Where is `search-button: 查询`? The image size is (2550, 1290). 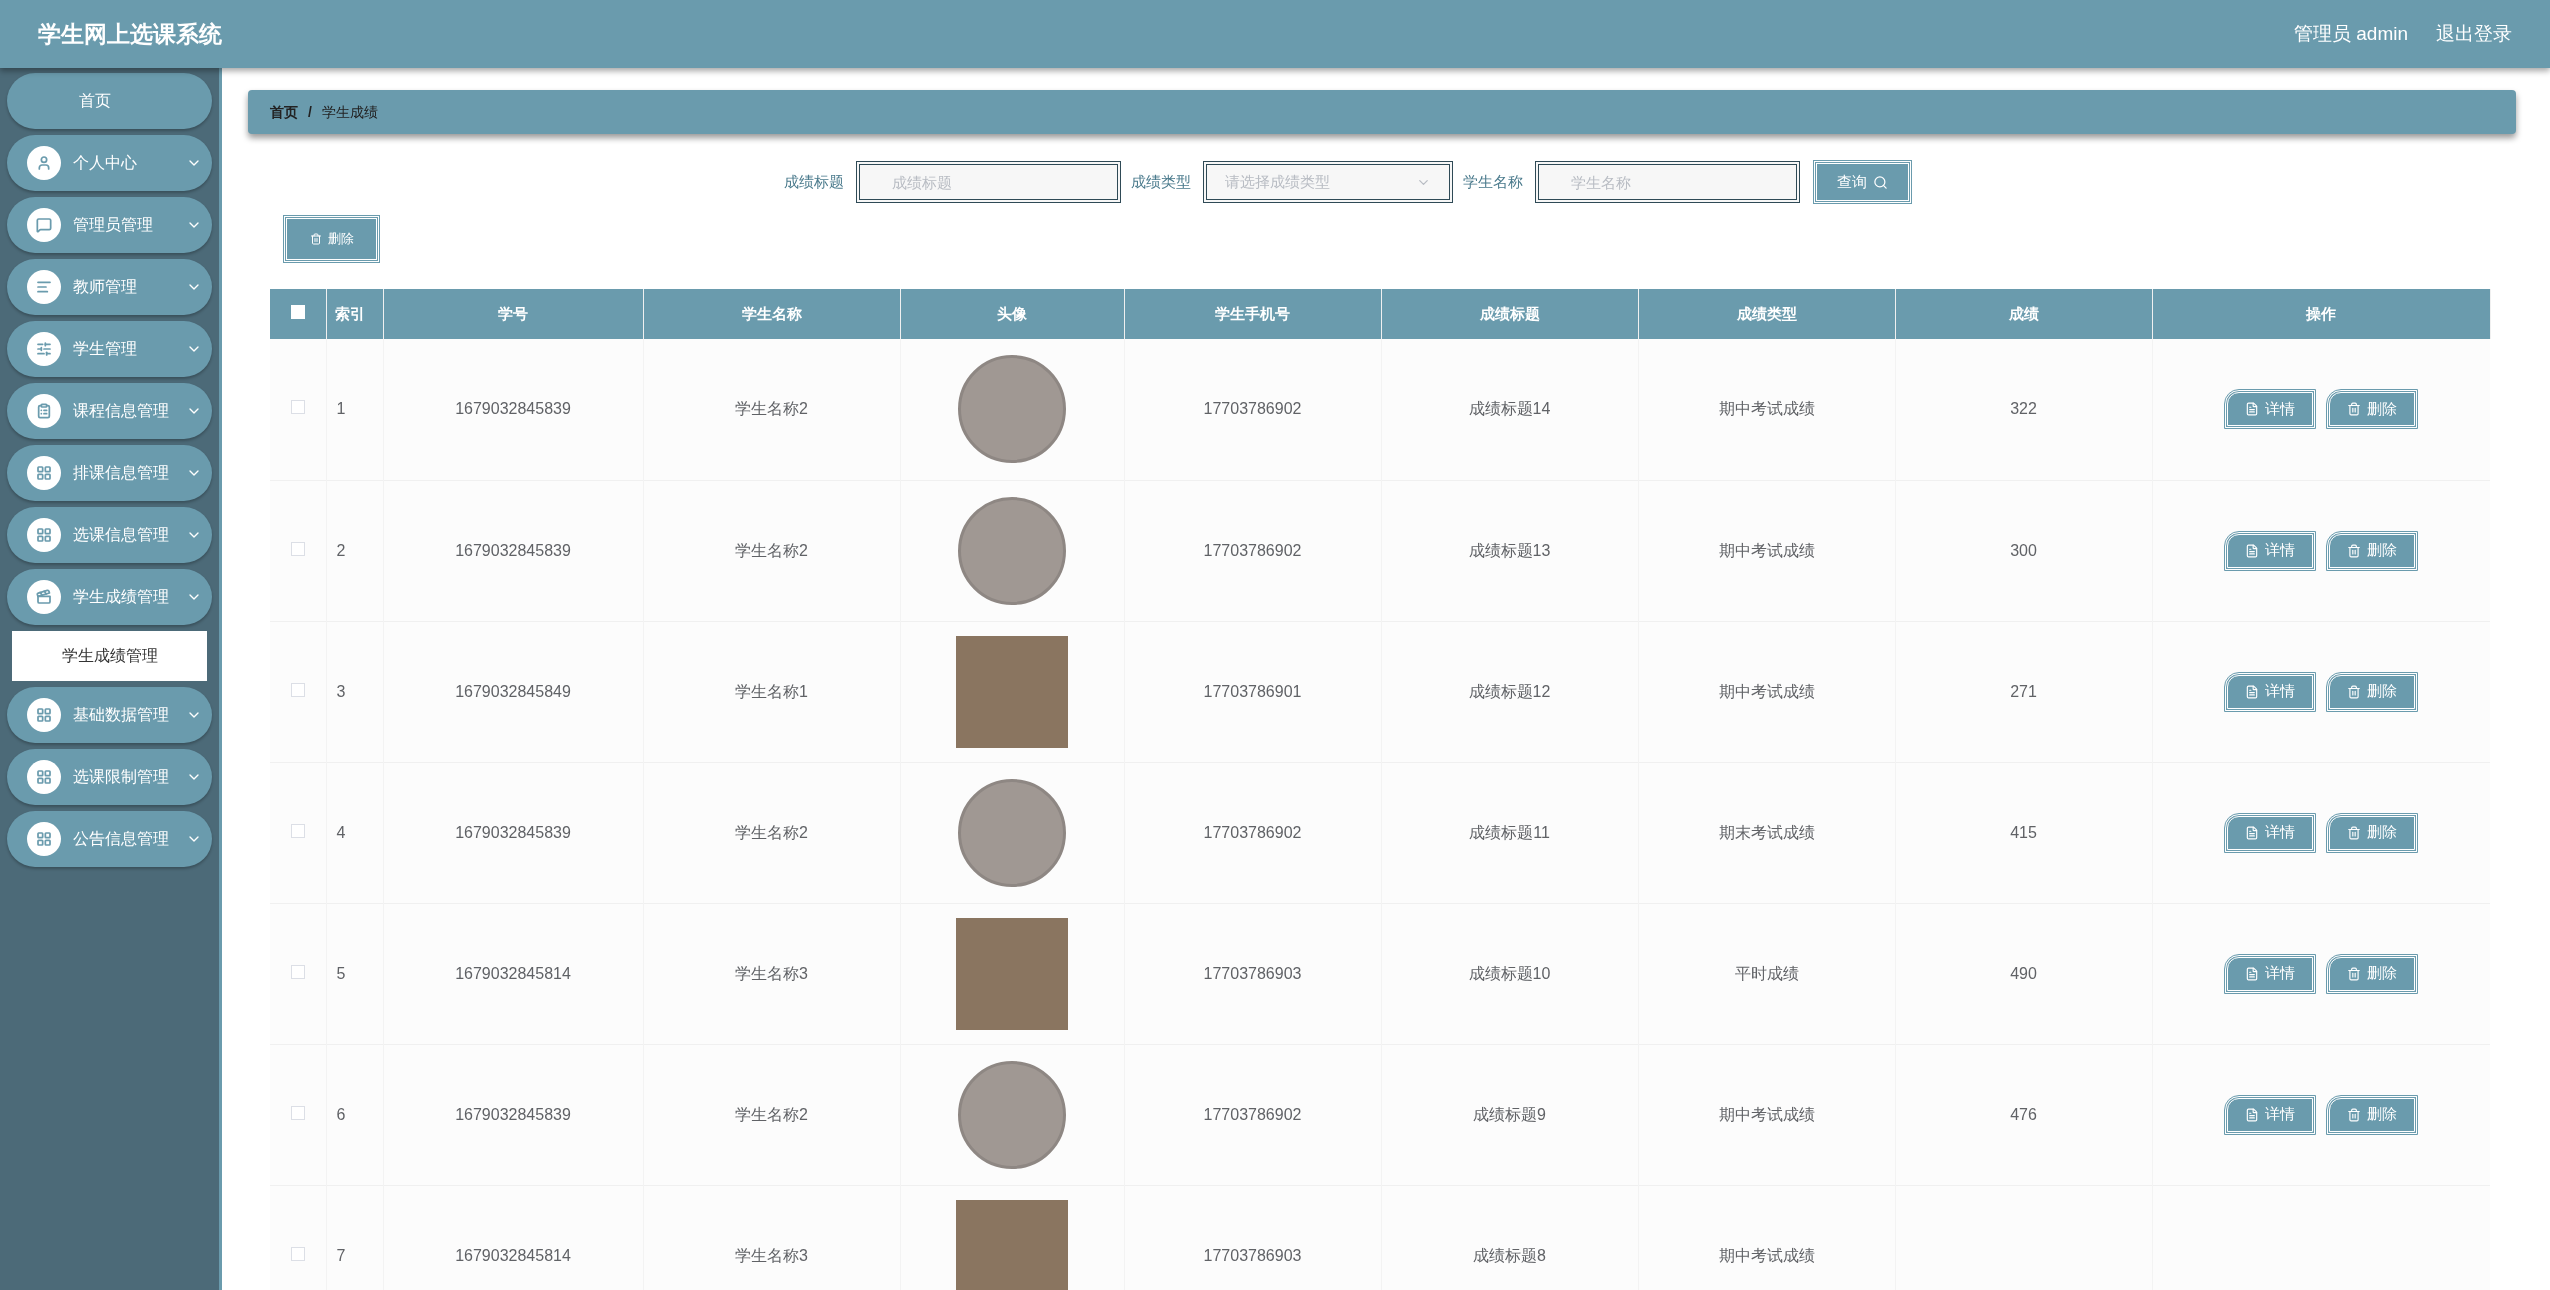 search-button: 查询 is located at coordinates (1862, 182).